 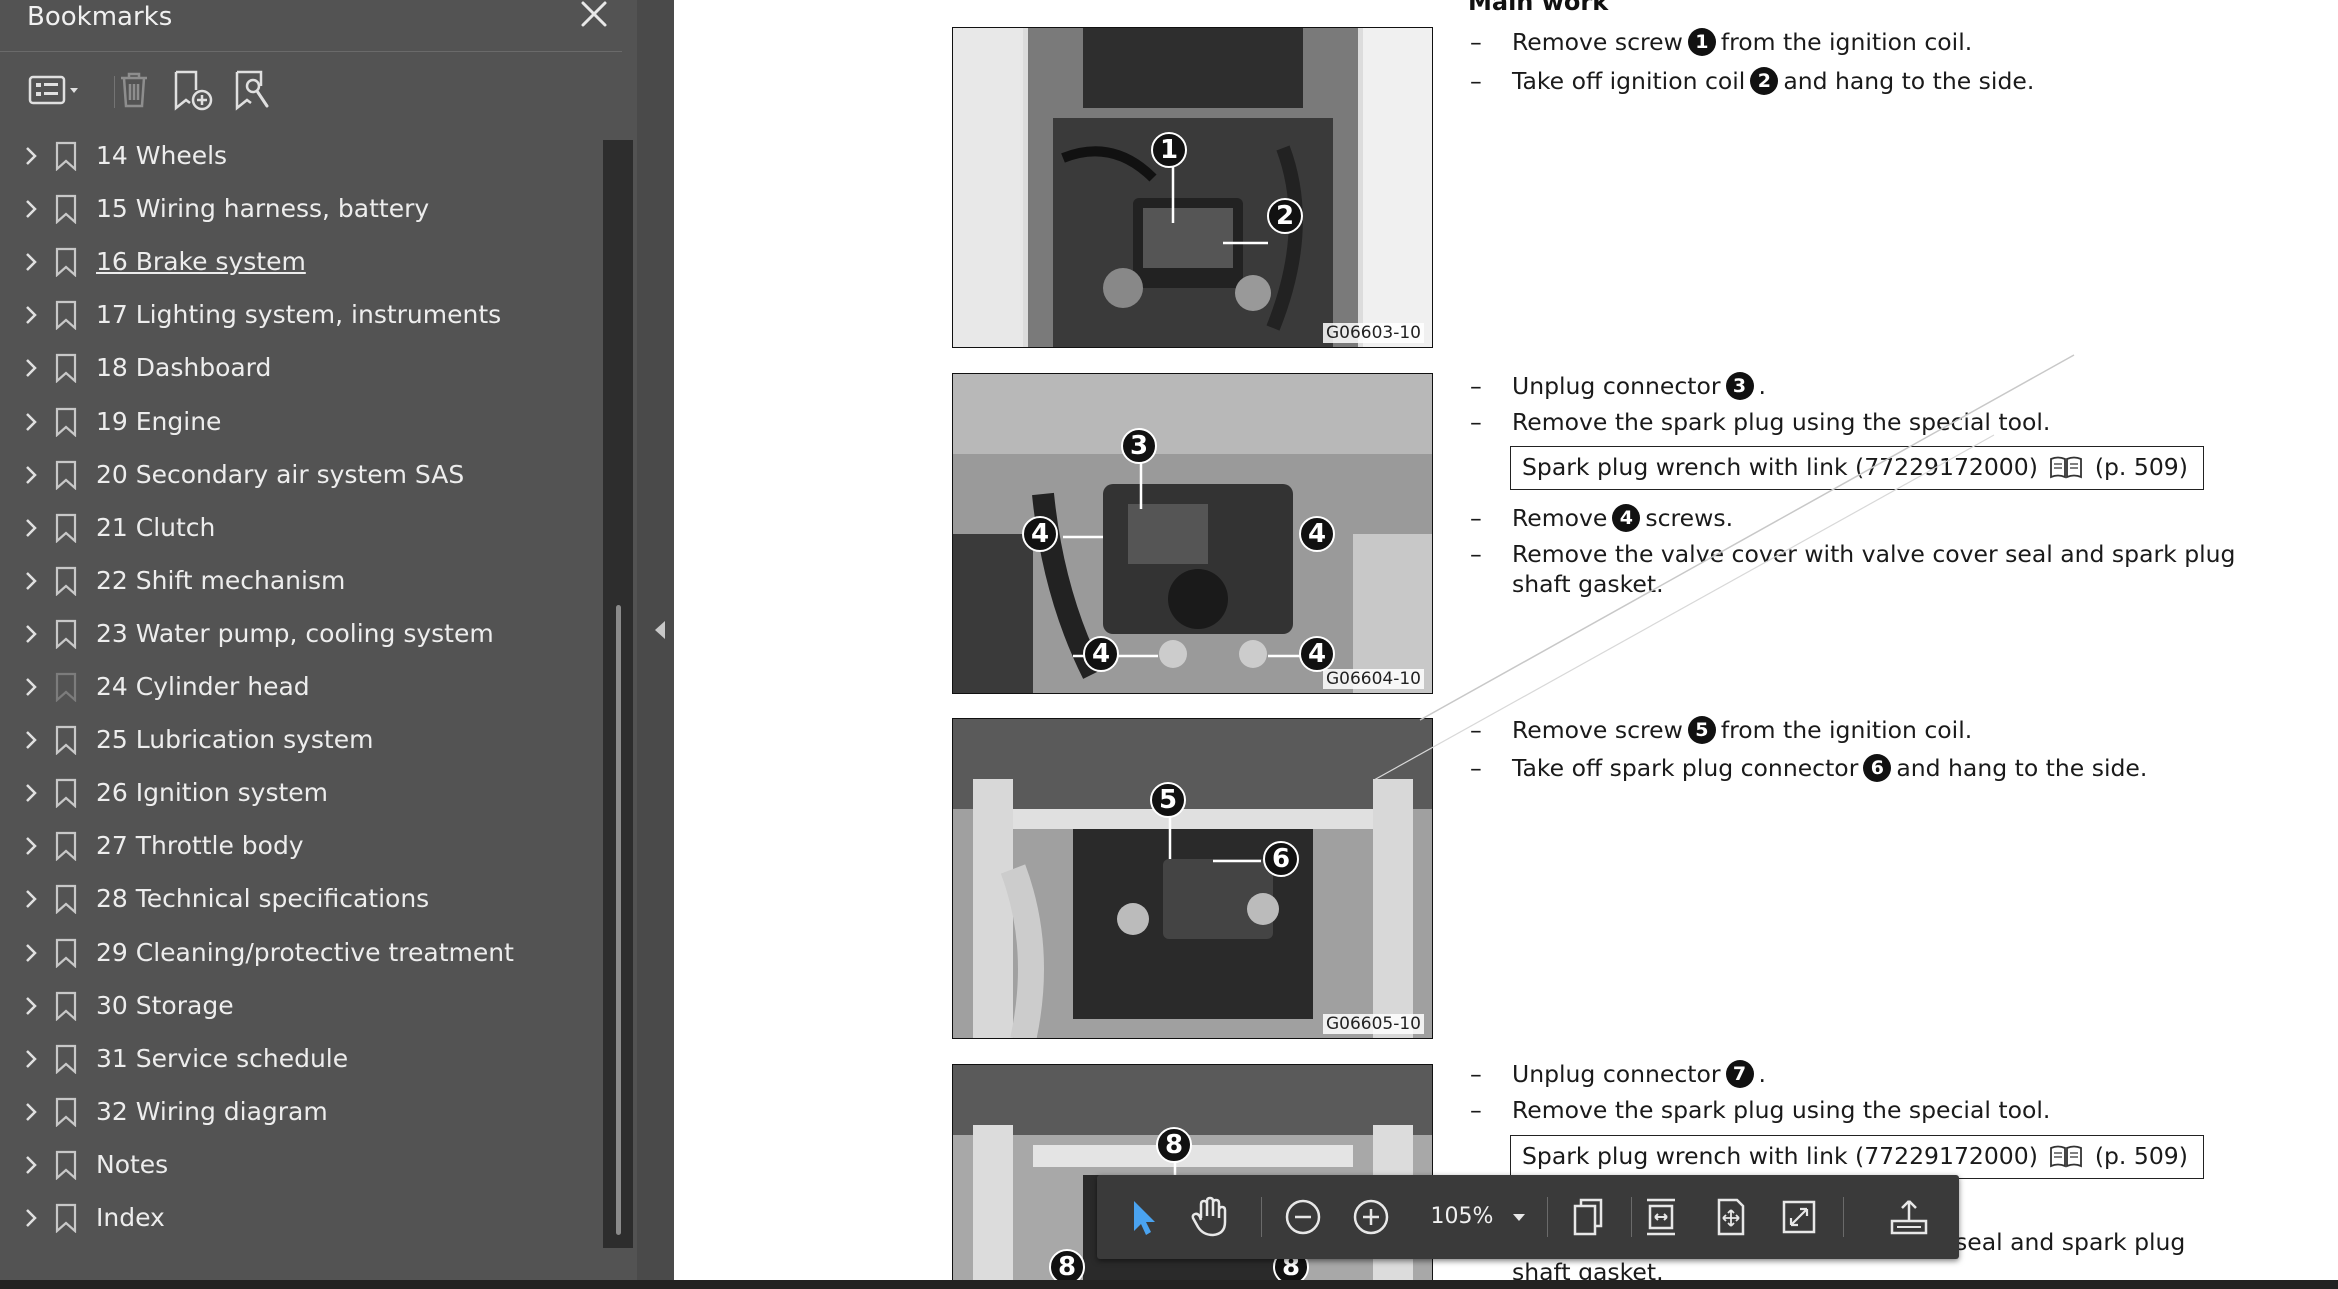 What do you see at coordinates (221, 580) in the screenshot?
I see `bookmark-label: 22 Shift mechanism` at bounding box center [221, 580].